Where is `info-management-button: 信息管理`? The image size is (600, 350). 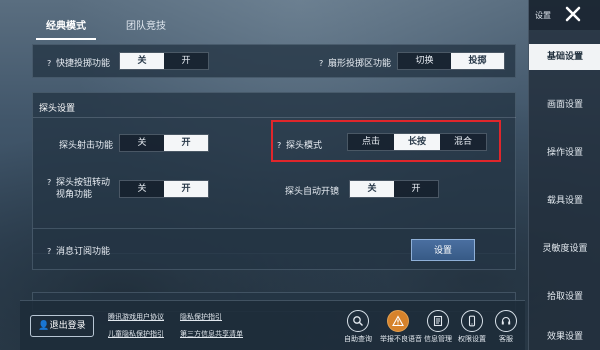
info-management-button: 信息管理 is located at coordinates (438, 327).